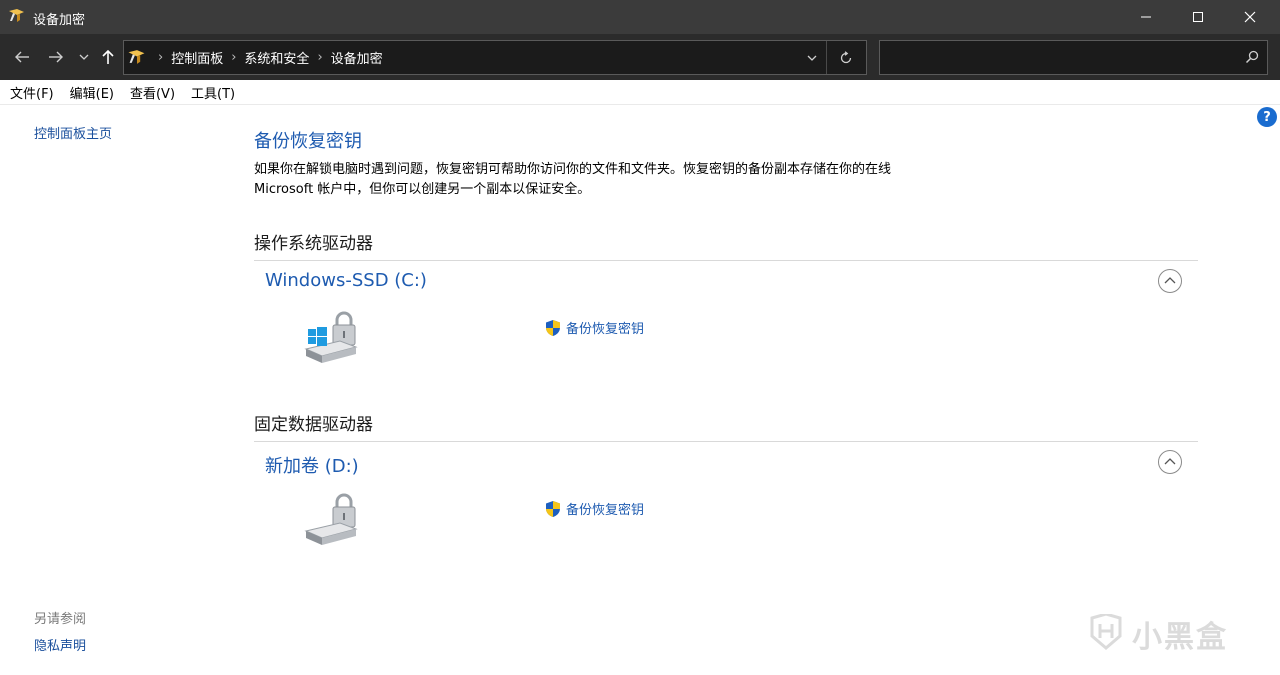  I want to click on title-bar: 设备加密, so click(640, 17).